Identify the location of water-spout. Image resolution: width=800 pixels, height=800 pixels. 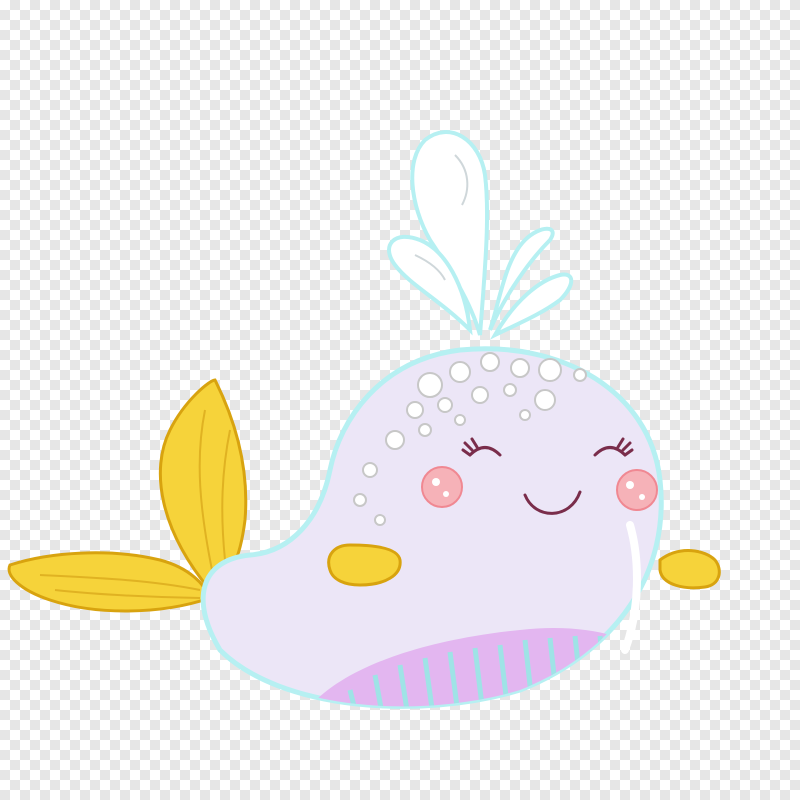
(480, 235).